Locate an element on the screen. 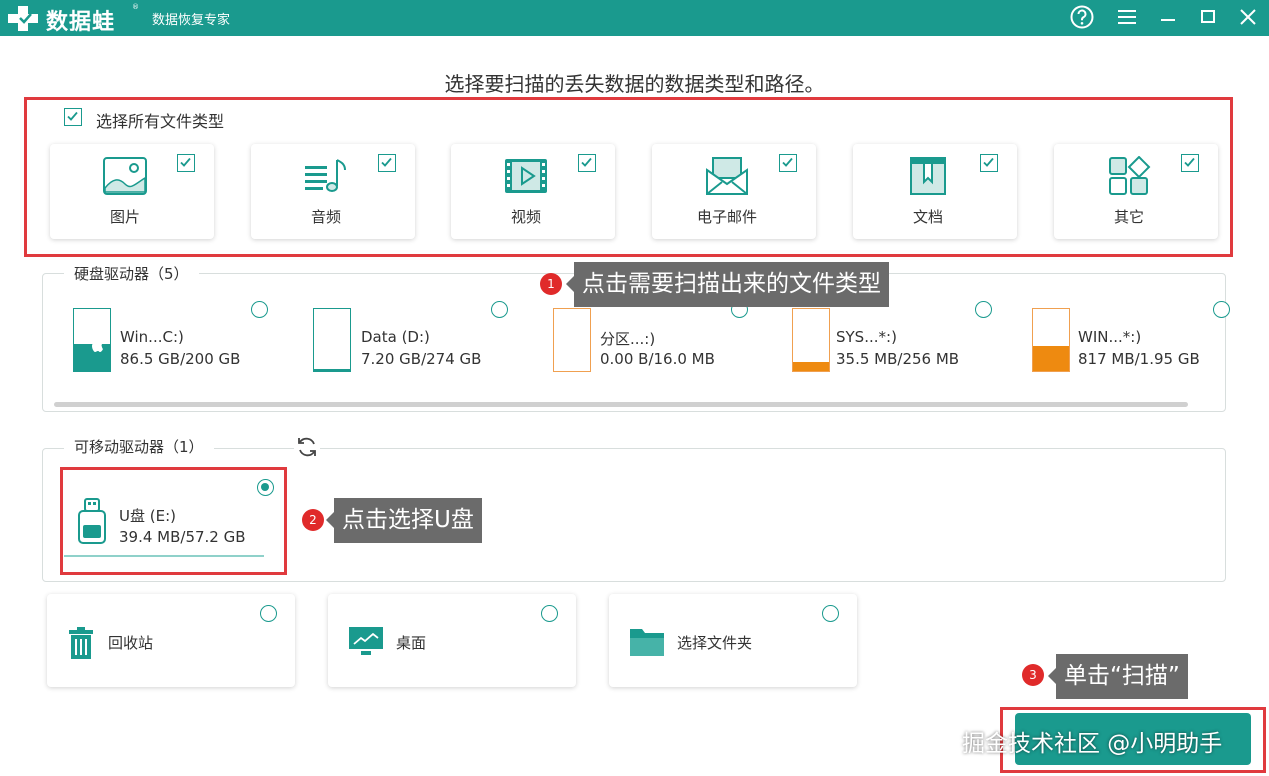 This screenshot has height=776, width=1269. document-icon is located at coordinates (928, 176).